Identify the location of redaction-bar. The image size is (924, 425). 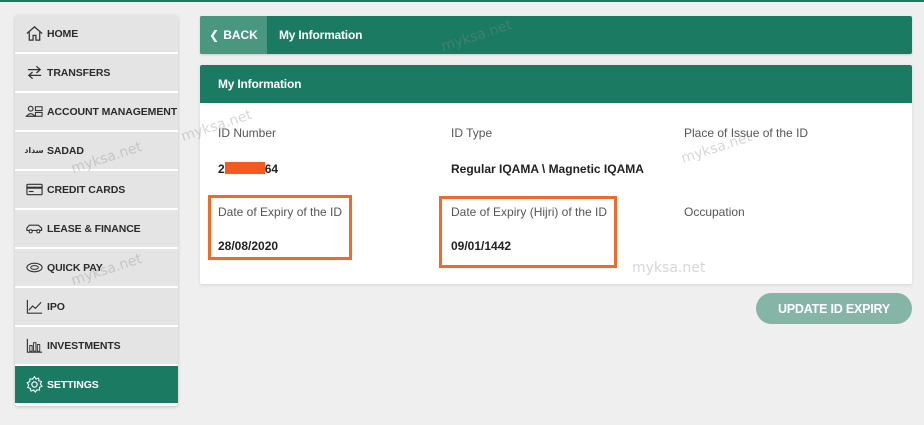
(244, 168).